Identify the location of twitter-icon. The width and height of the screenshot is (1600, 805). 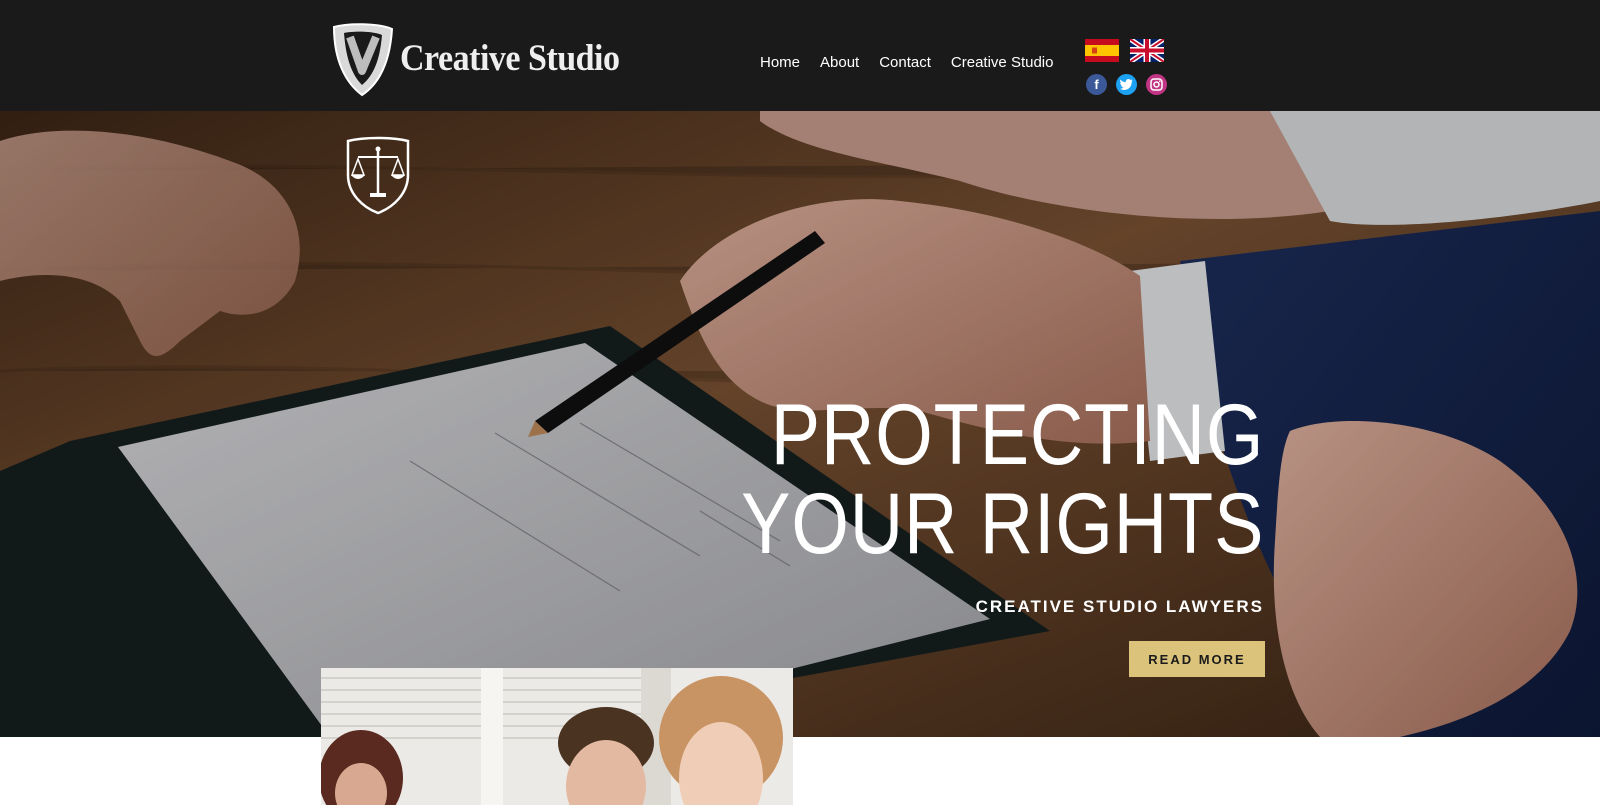
(1126, 84).